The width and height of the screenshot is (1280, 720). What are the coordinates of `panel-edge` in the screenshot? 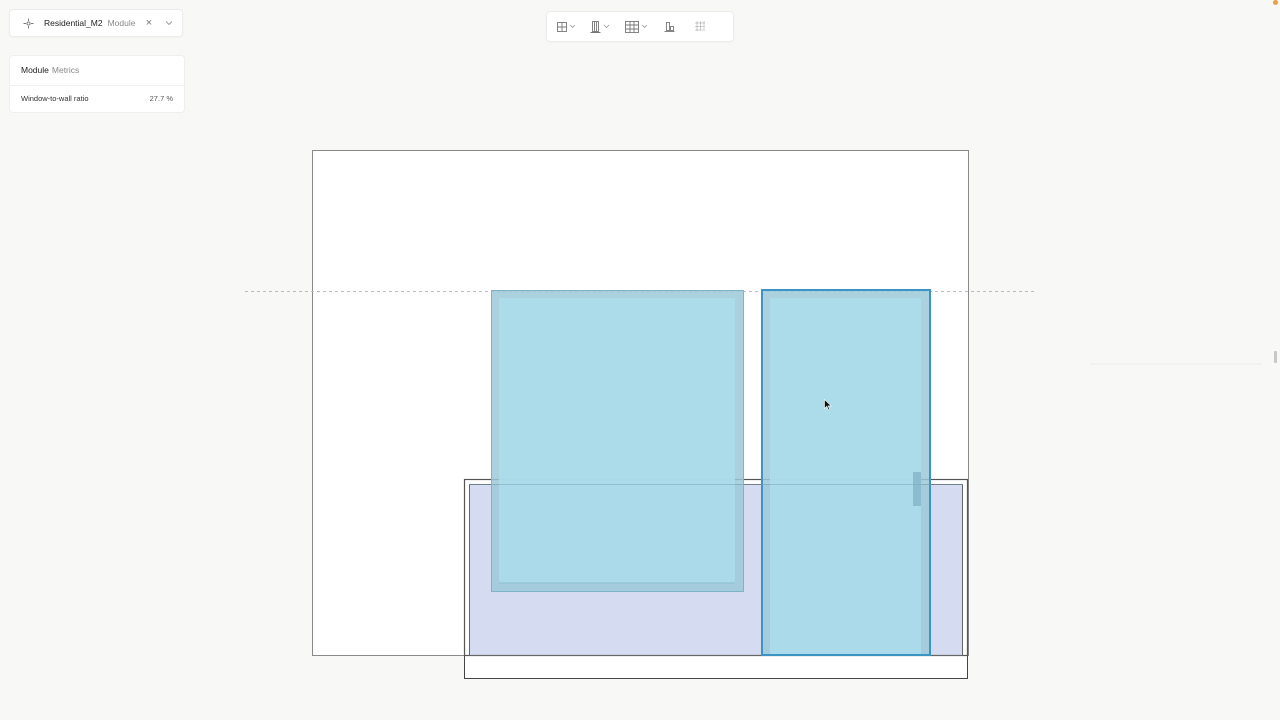 It's located at (1176, 364).